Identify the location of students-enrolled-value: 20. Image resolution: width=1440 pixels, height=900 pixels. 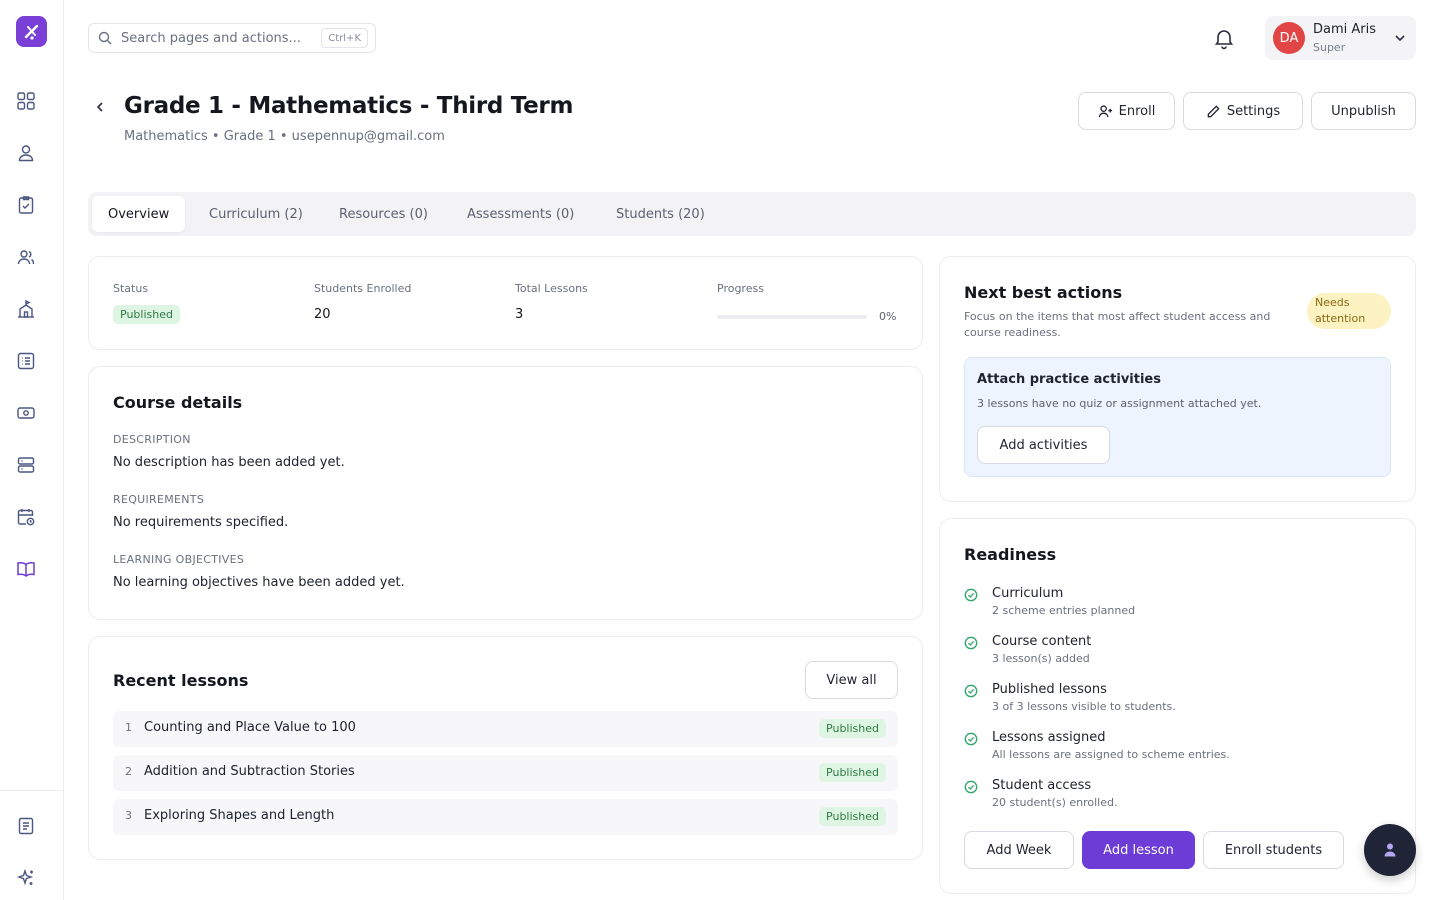
(322, 314).